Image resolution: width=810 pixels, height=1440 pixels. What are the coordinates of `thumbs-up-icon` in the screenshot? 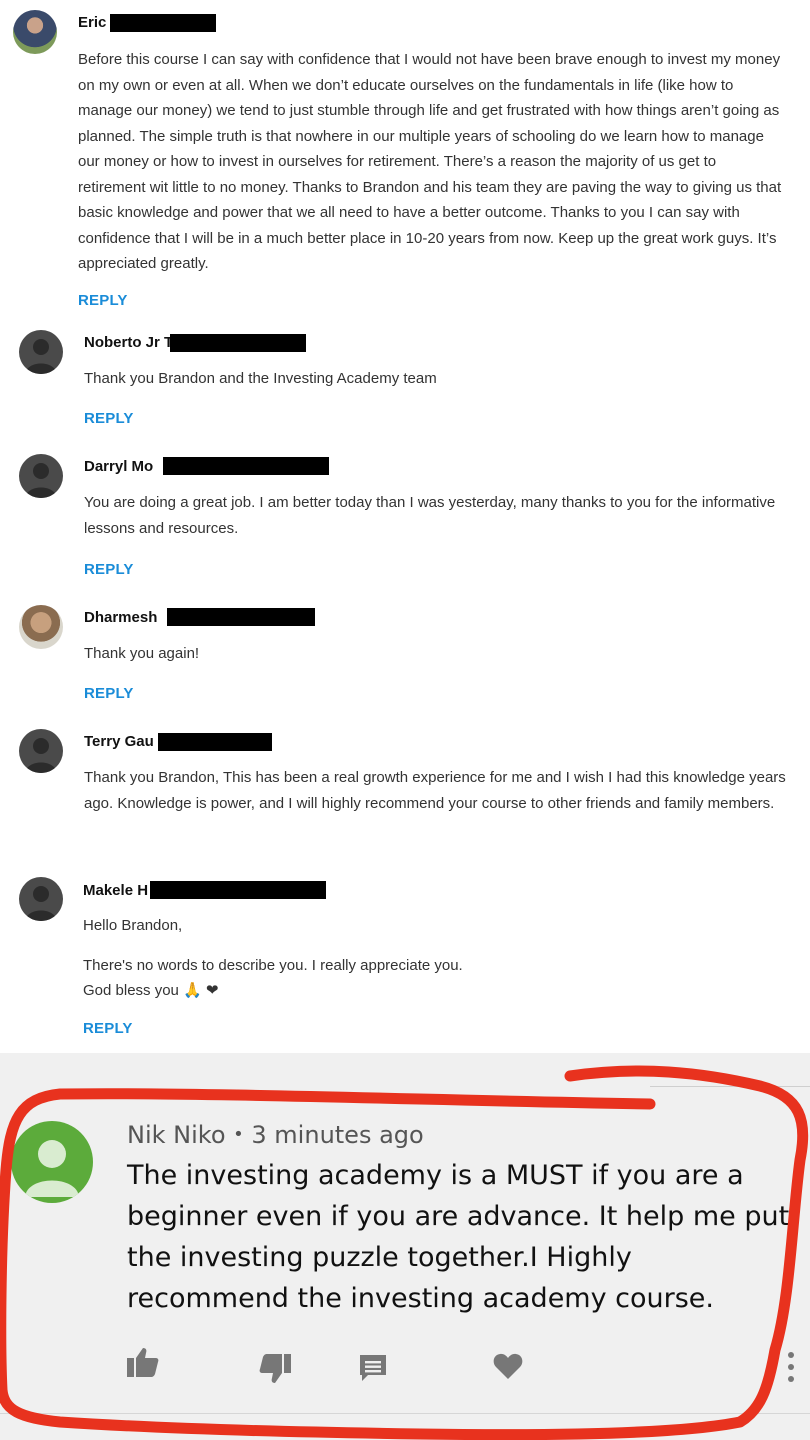 It's located at (143, 1364).